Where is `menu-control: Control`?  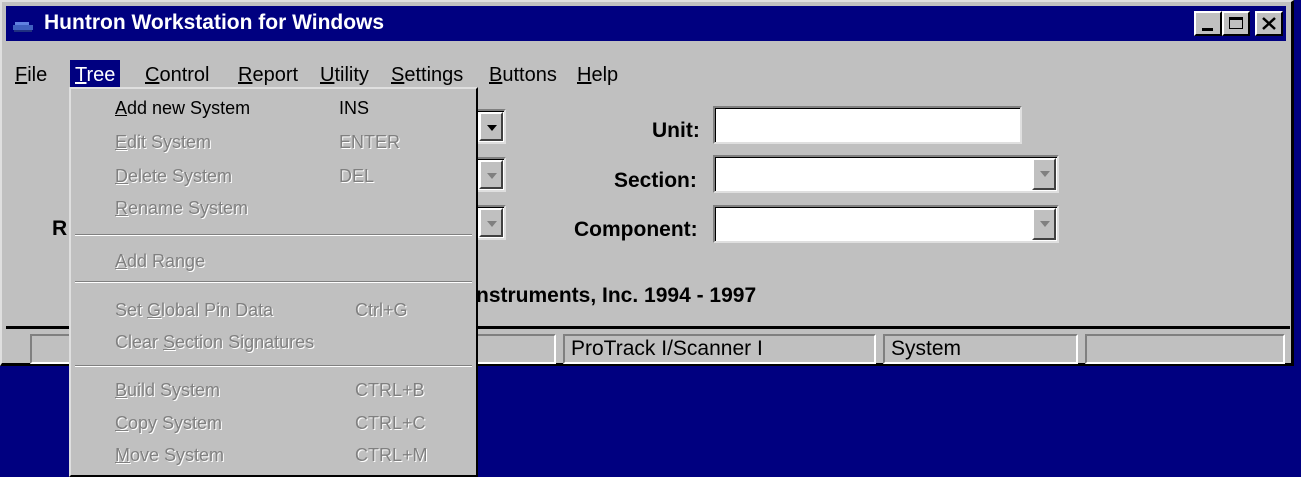 menu-control: Control is located at coordinates (177, 75).